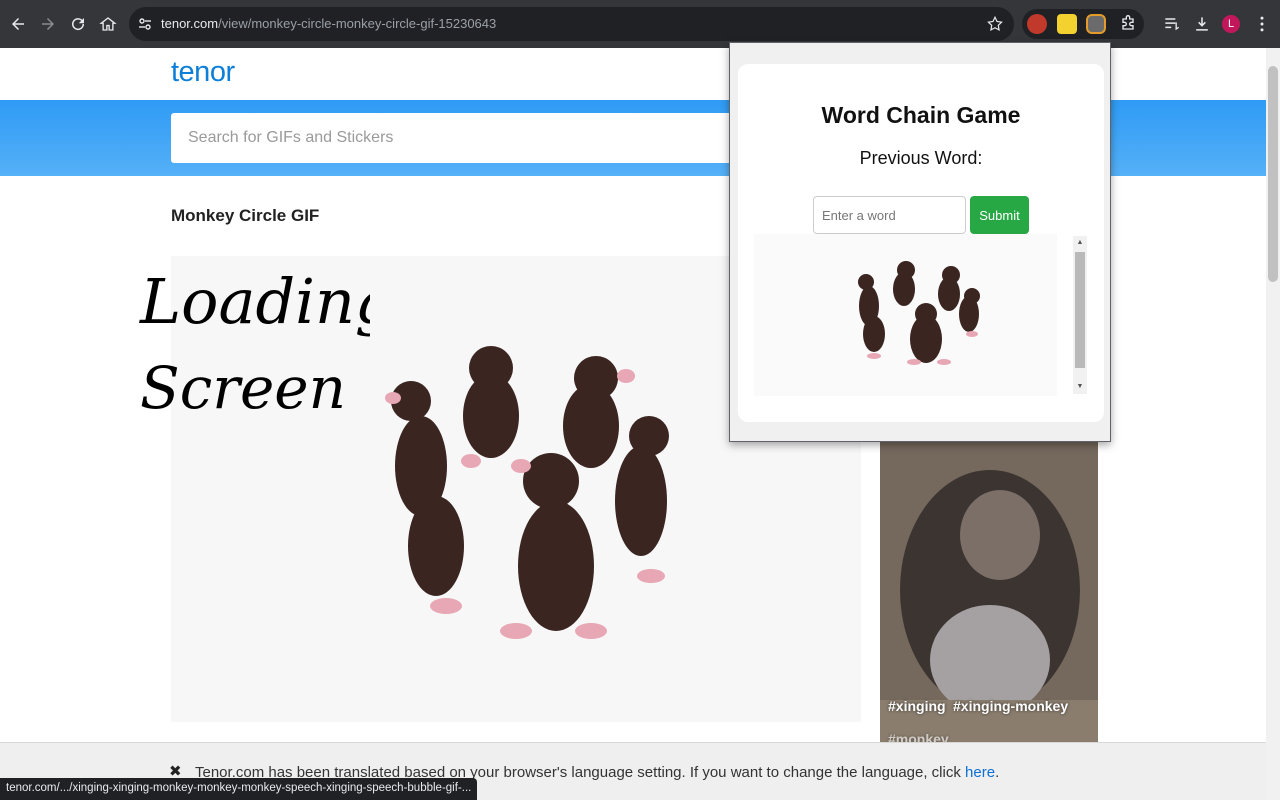 The width and height of the screenshot is (1280, 800). Describe the element at coordinates (997, 772) in the screenshot. I see `translation-message-suffix: .` at that location.